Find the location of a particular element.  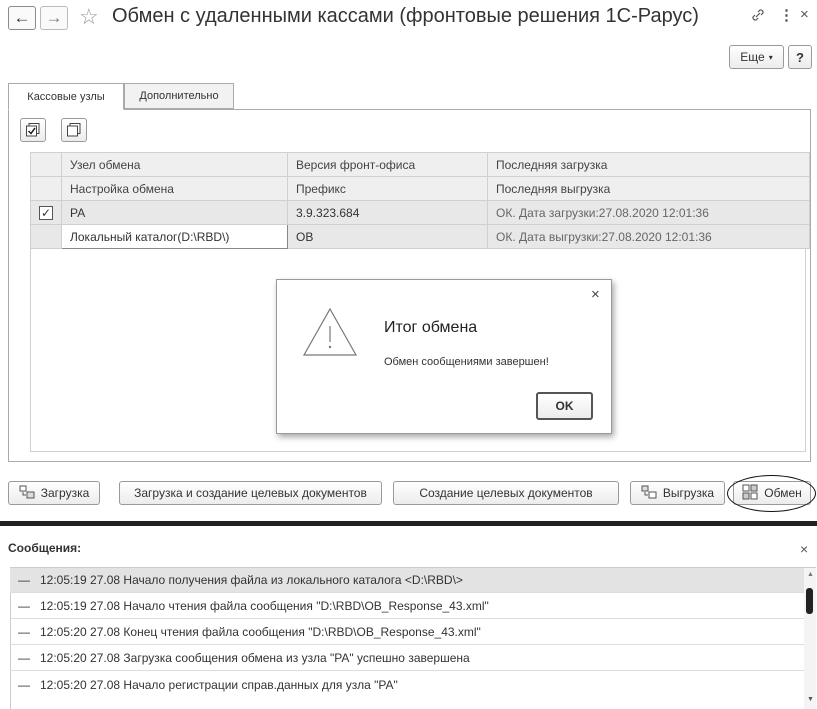

unload-label: Выгрузка is located at coordinates (688, 493).